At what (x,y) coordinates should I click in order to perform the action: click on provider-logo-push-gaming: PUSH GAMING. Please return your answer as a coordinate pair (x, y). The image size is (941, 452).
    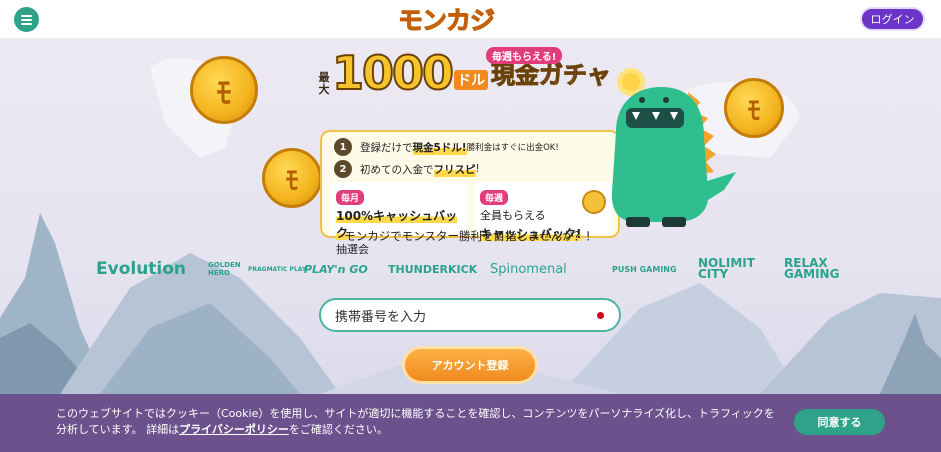
    Looking at the image, I should click on (644, 269).